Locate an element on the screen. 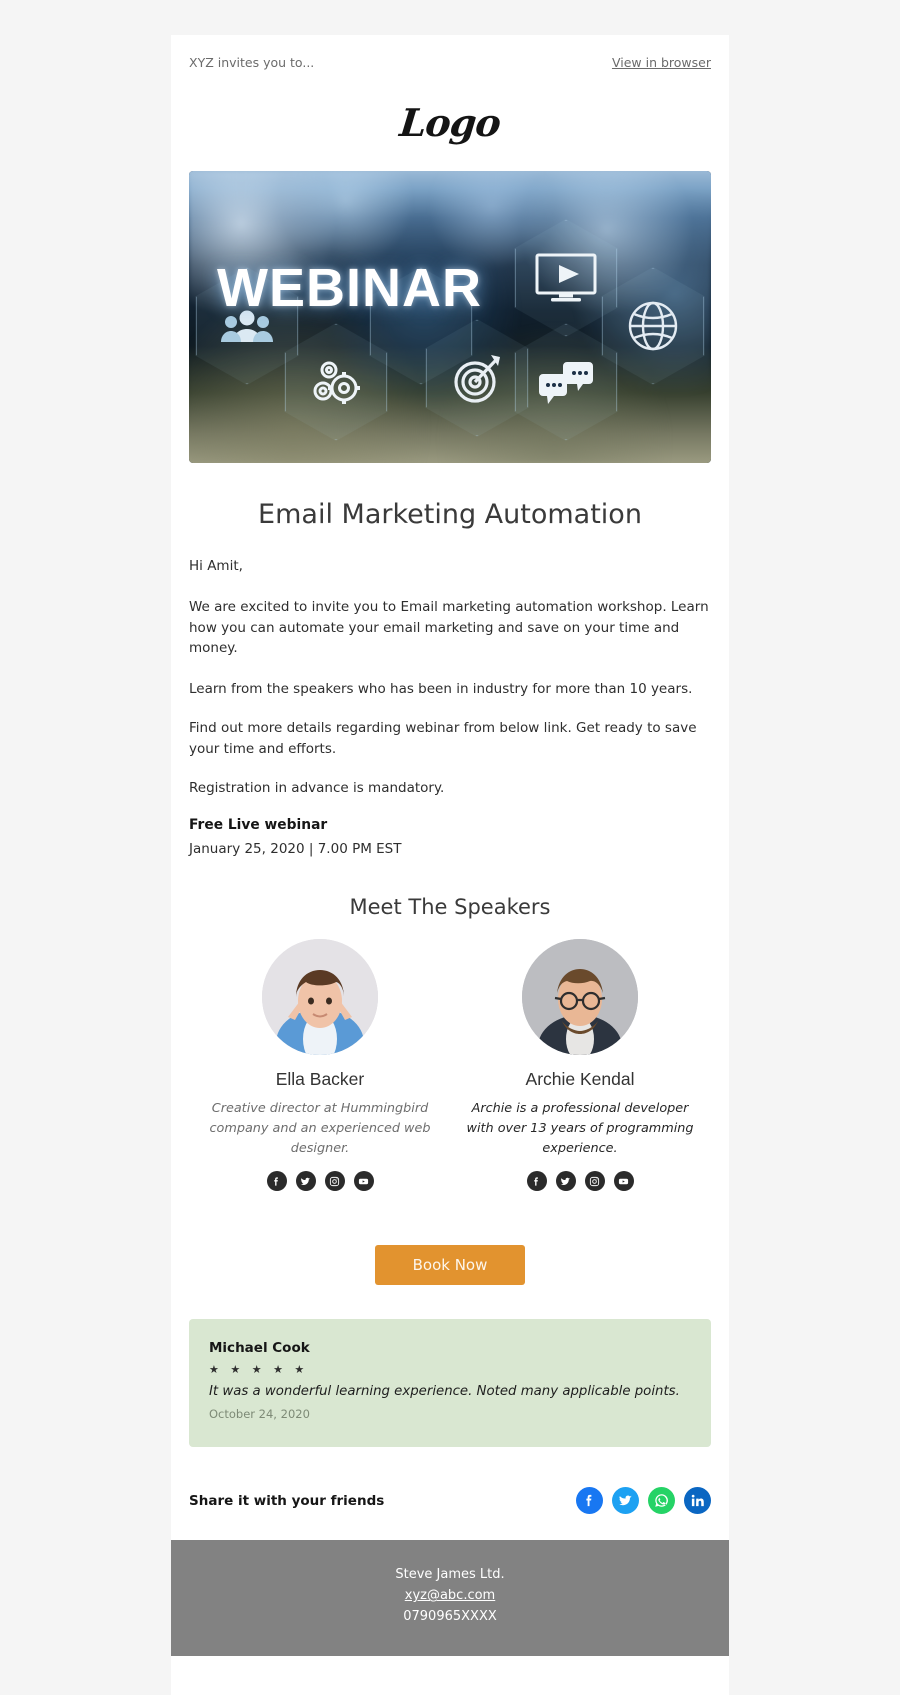 The image size is (900, 1695). chat-bubbles-icon is located at coordinates (566, 383).